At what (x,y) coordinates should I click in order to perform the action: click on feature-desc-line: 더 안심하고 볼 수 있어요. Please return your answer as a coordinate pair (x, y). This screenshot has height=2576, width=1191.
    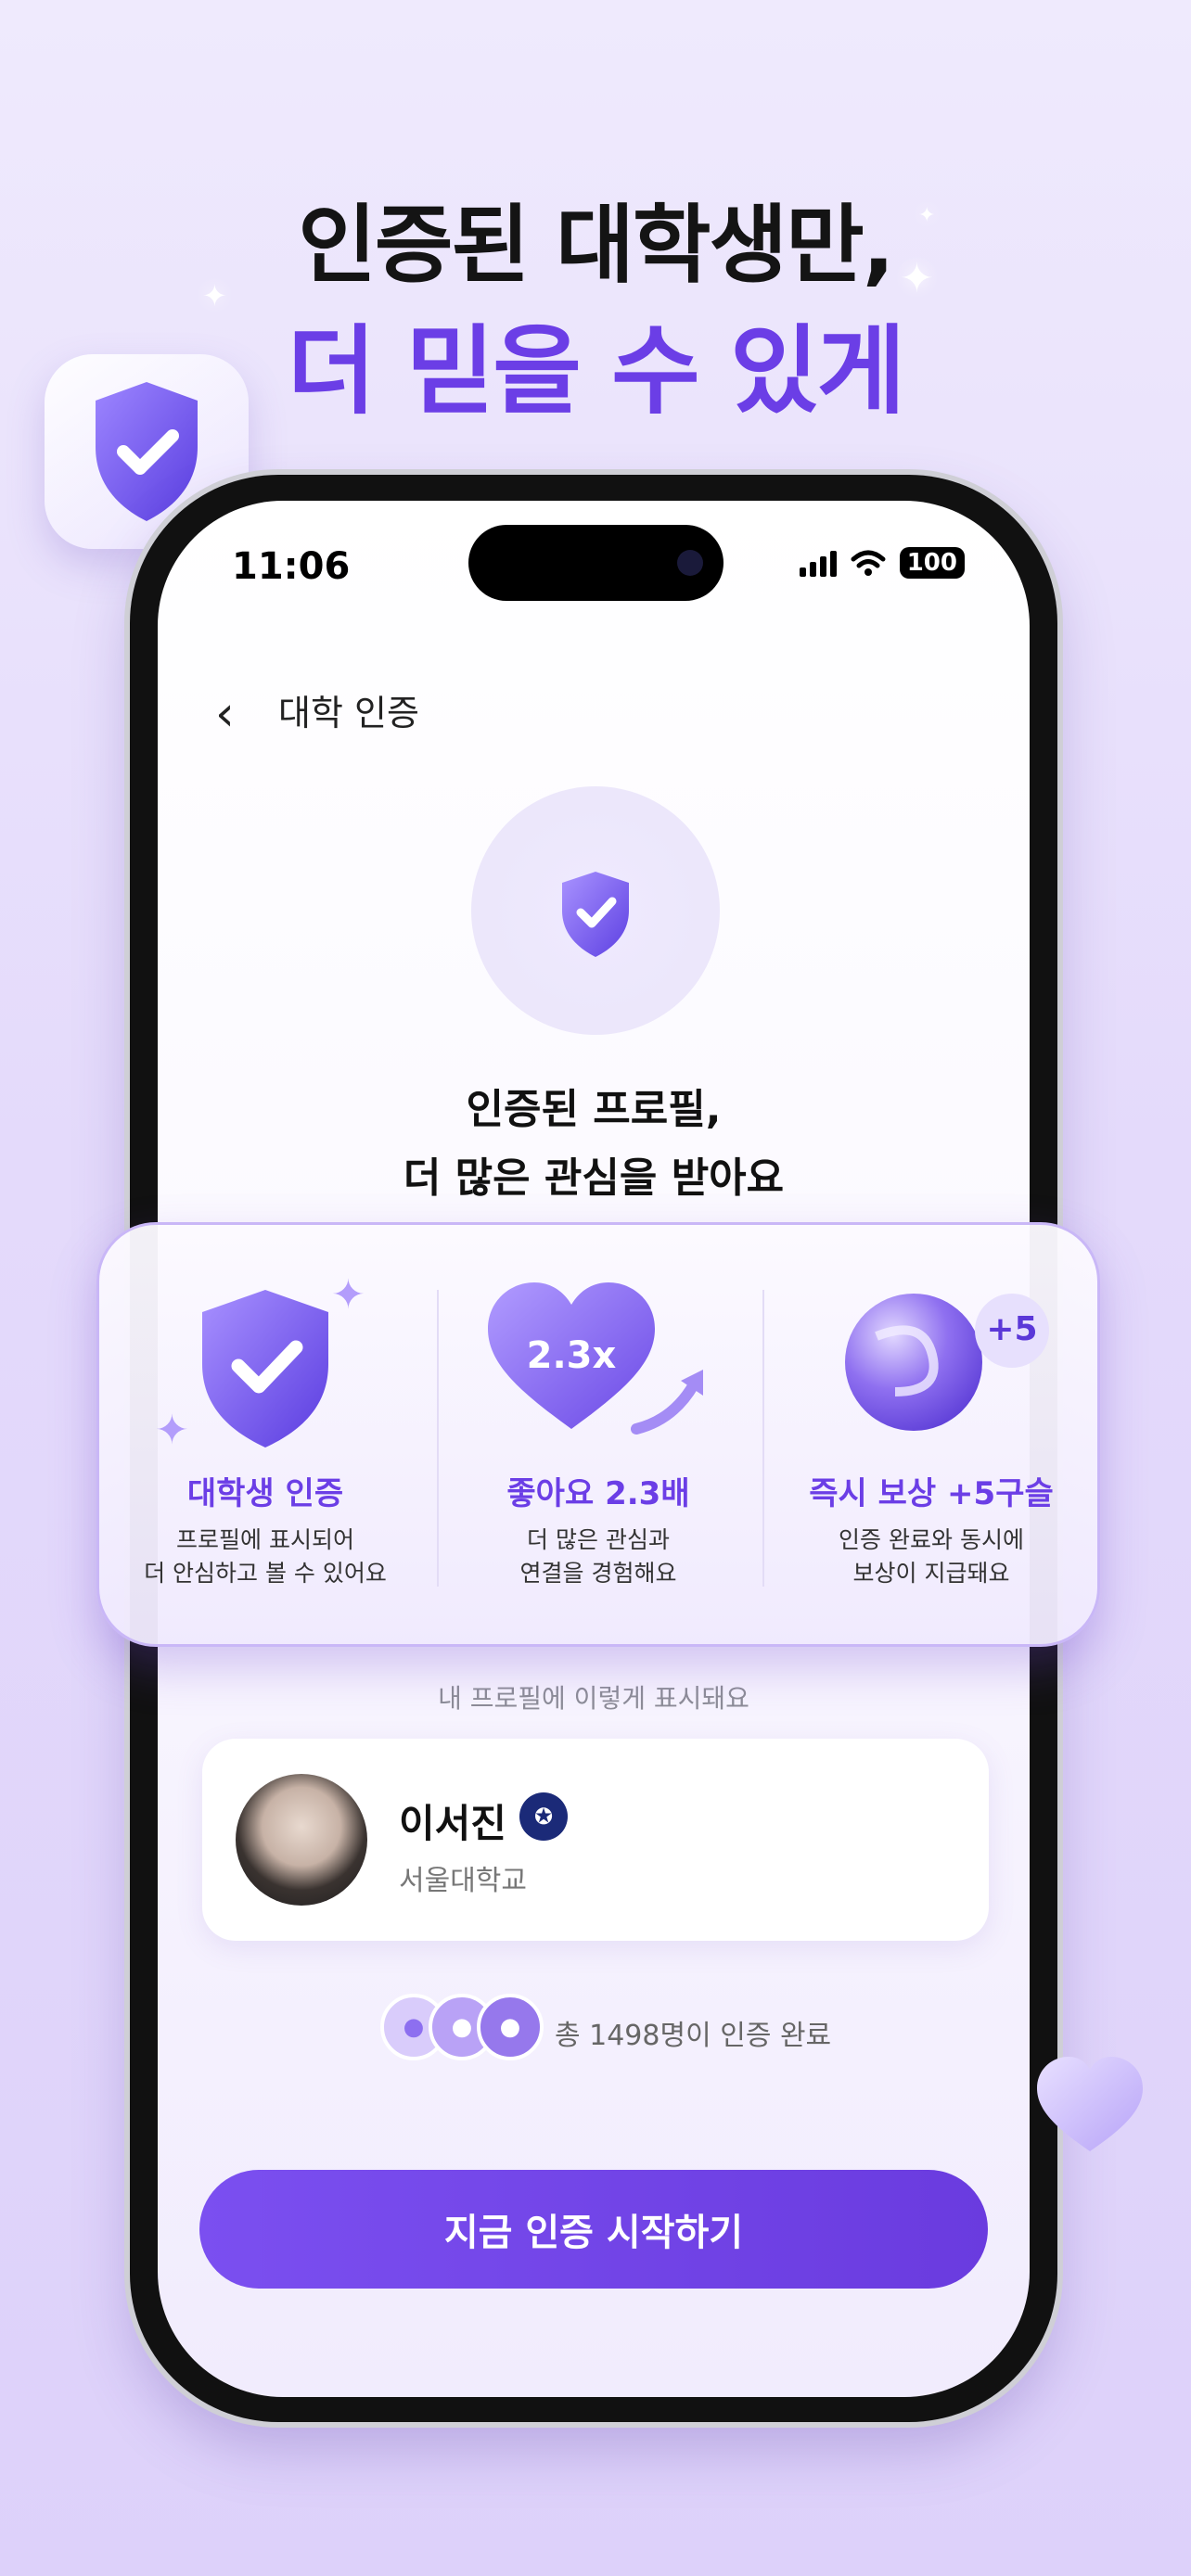
    Looking at the image, I should click on (265, 1573).